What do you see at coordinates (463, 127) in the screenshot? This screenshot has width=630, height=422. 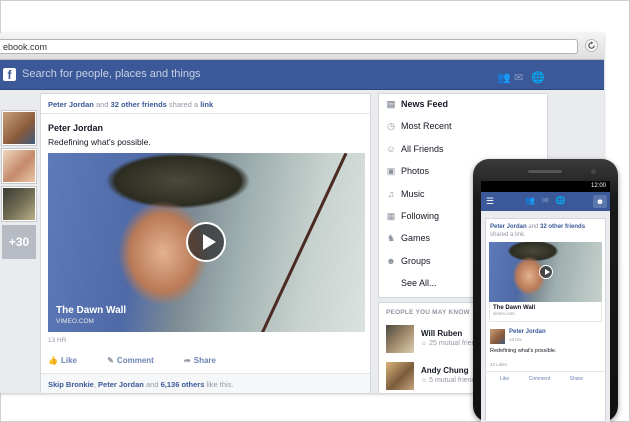 I see `nav-most-recent: ◷ Most Recent` at bounding box center [463, 127].